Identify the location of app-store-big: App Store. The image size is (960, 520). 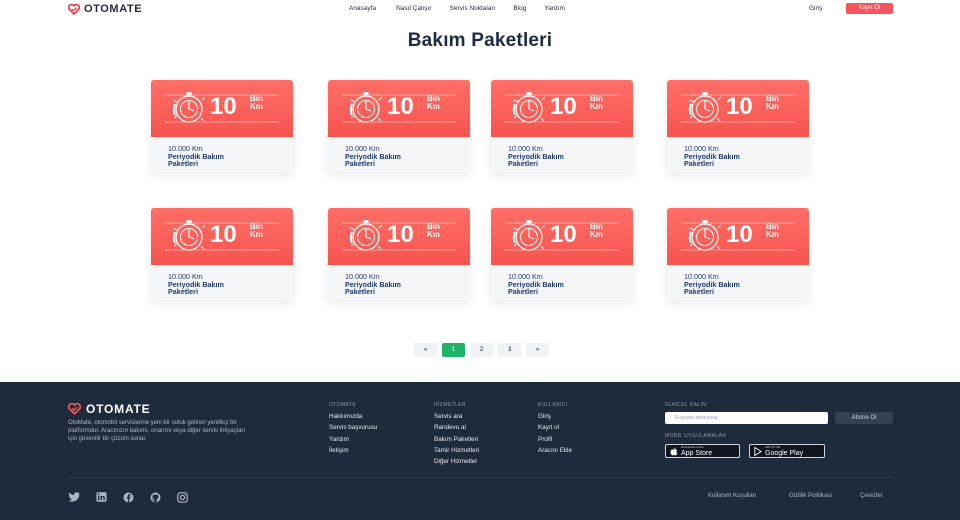
(697, 453).